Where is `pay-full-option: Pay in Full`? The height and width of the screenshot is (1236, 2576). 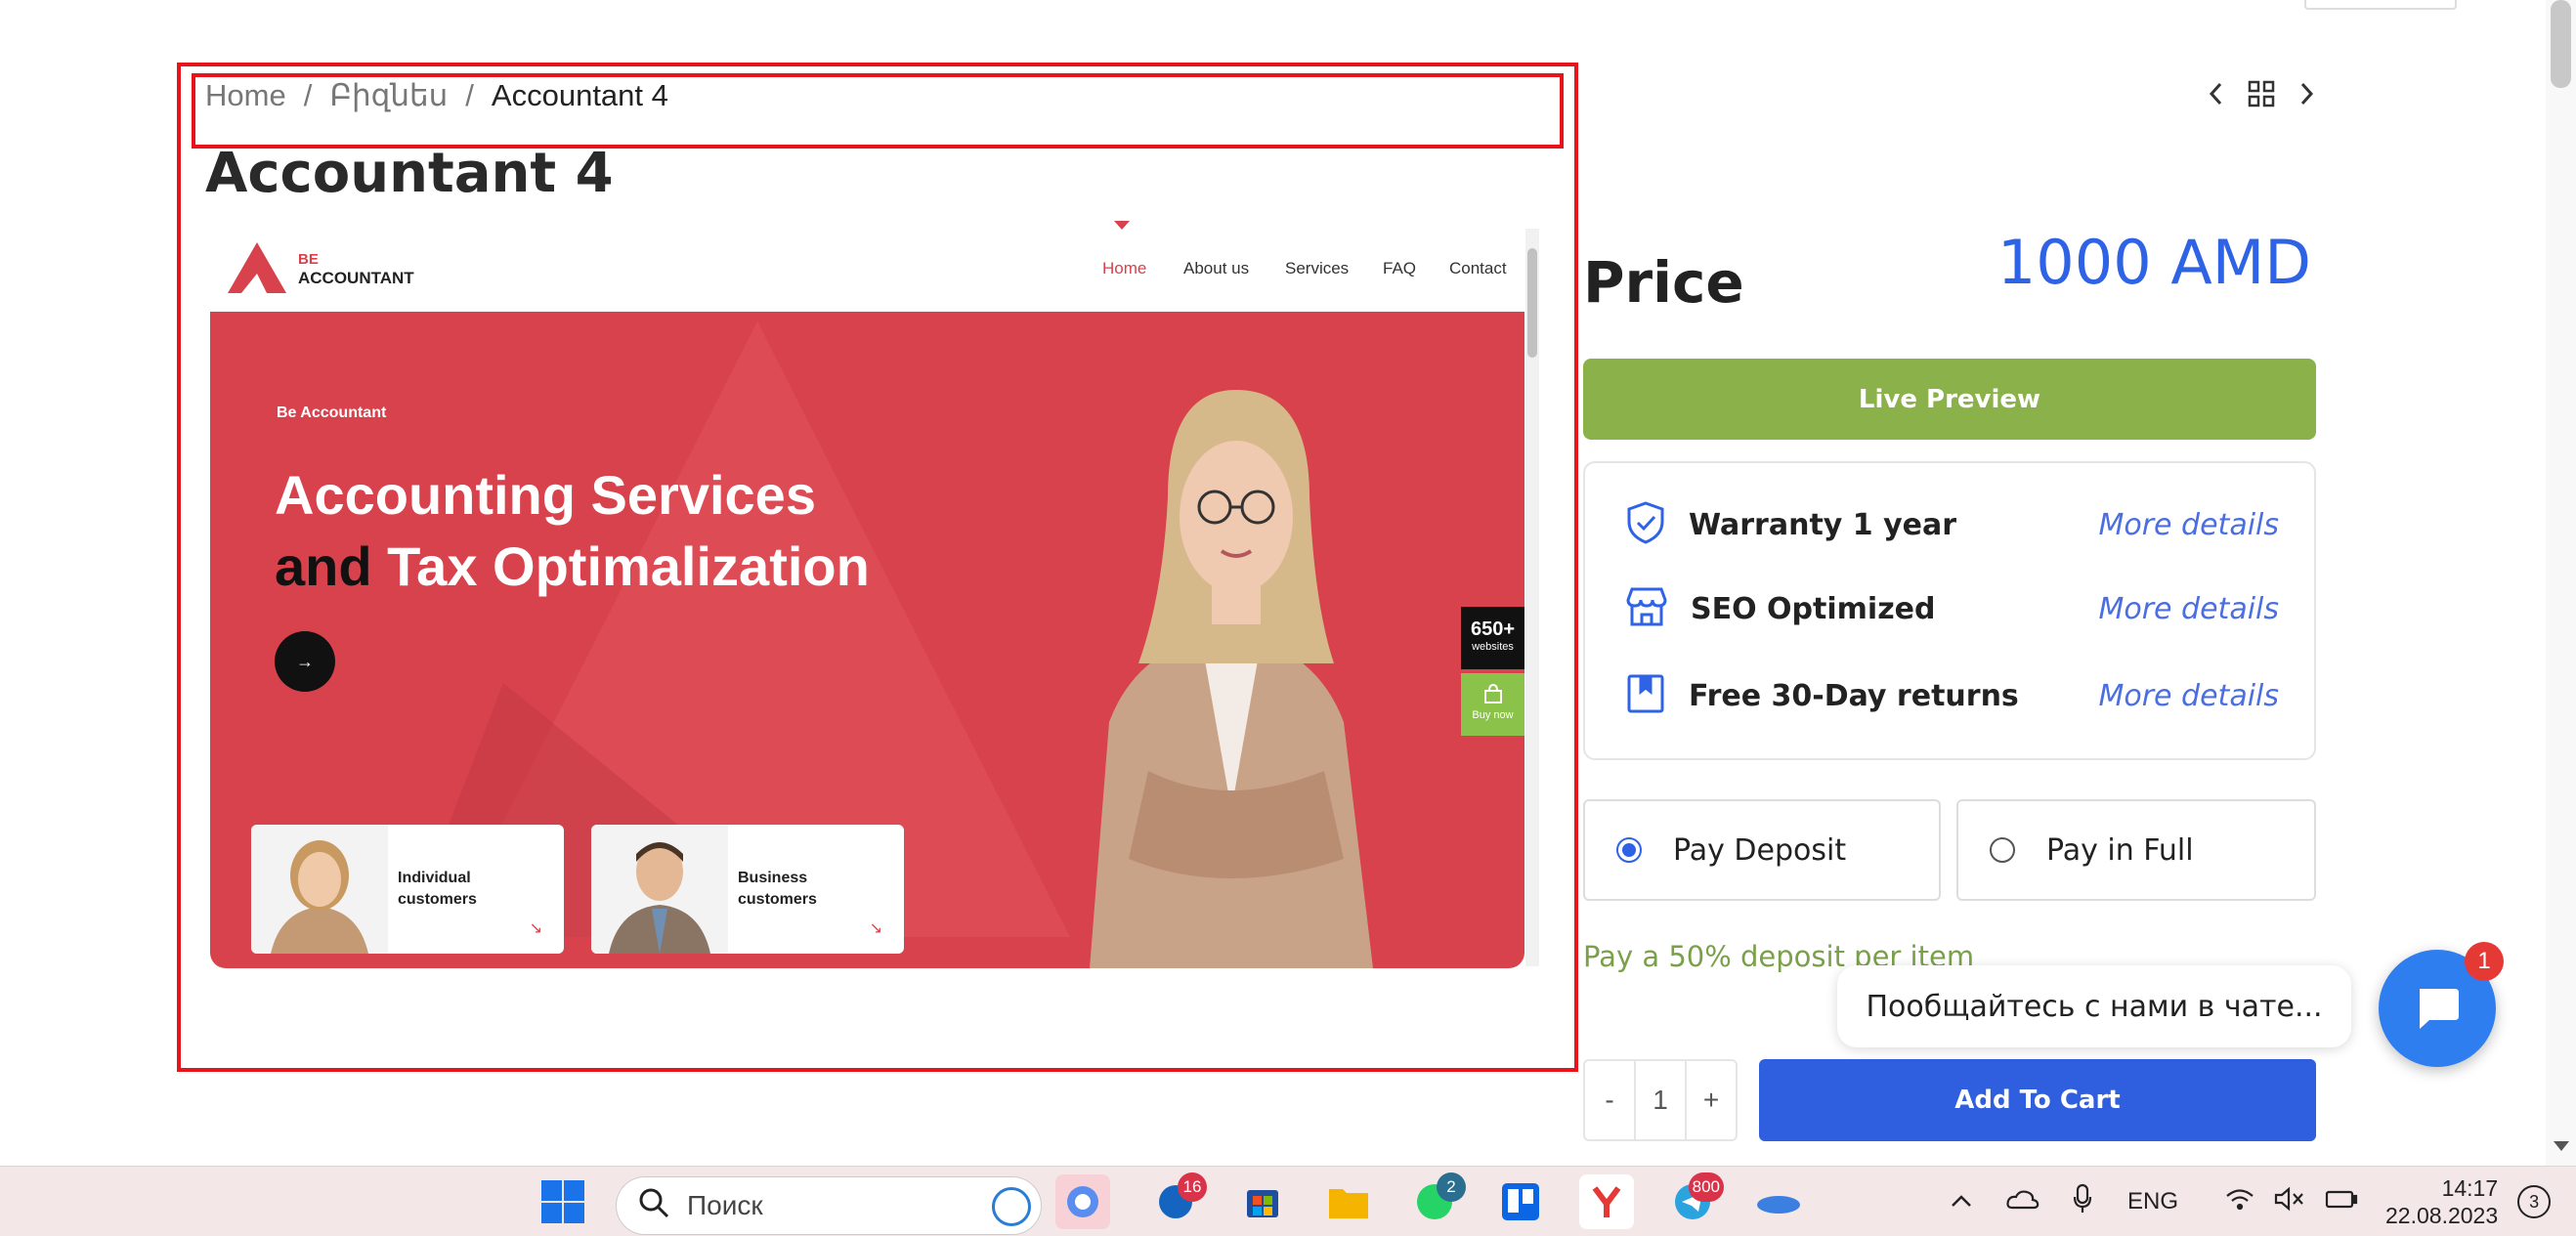 pay-full-option: Pay in Full is located at coordinates (2136, 850).